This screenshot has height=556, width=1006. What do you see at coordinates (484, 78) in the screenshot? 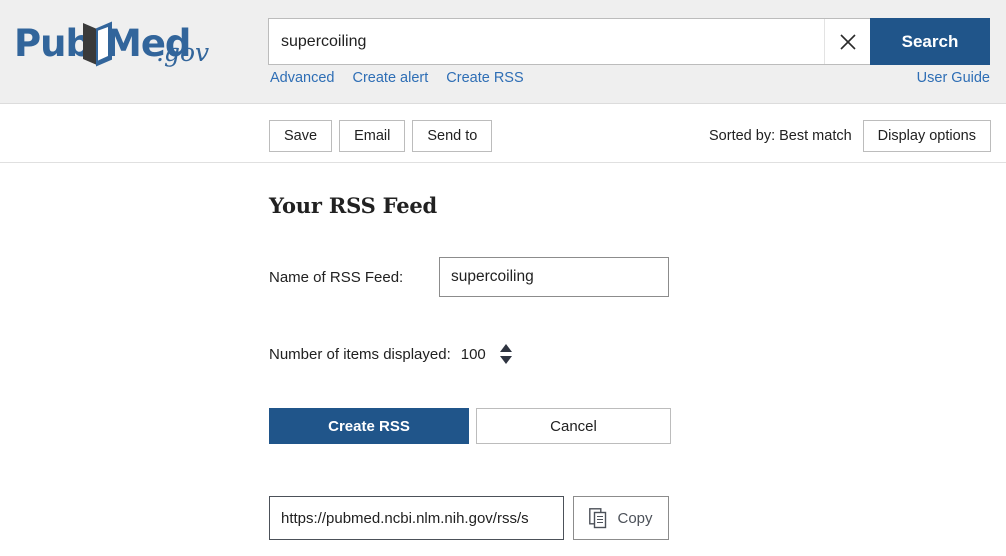
I see `create-rss-link: Create RSS` at bounding box center [484, 78].